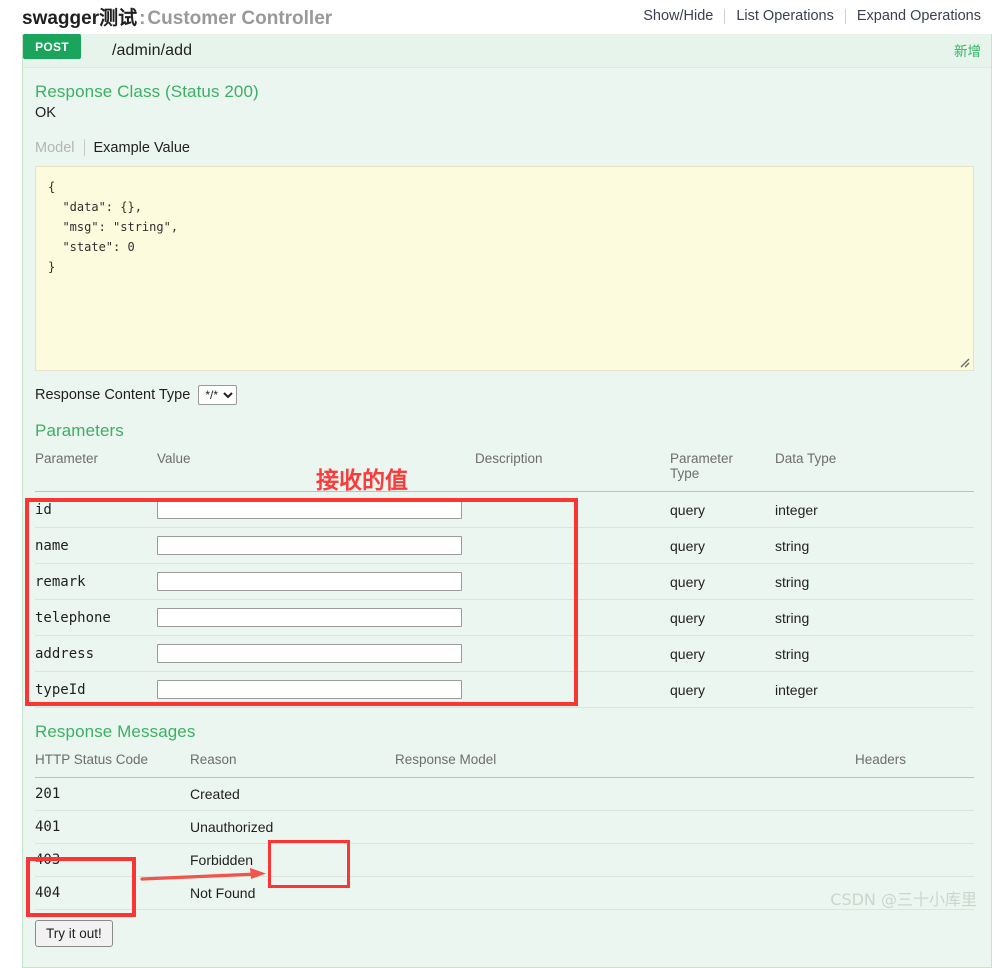 The image size is (997, 968). Describe the element at coordinates (112, 893) in the screenshot. I see `status-code: 404` at that location.